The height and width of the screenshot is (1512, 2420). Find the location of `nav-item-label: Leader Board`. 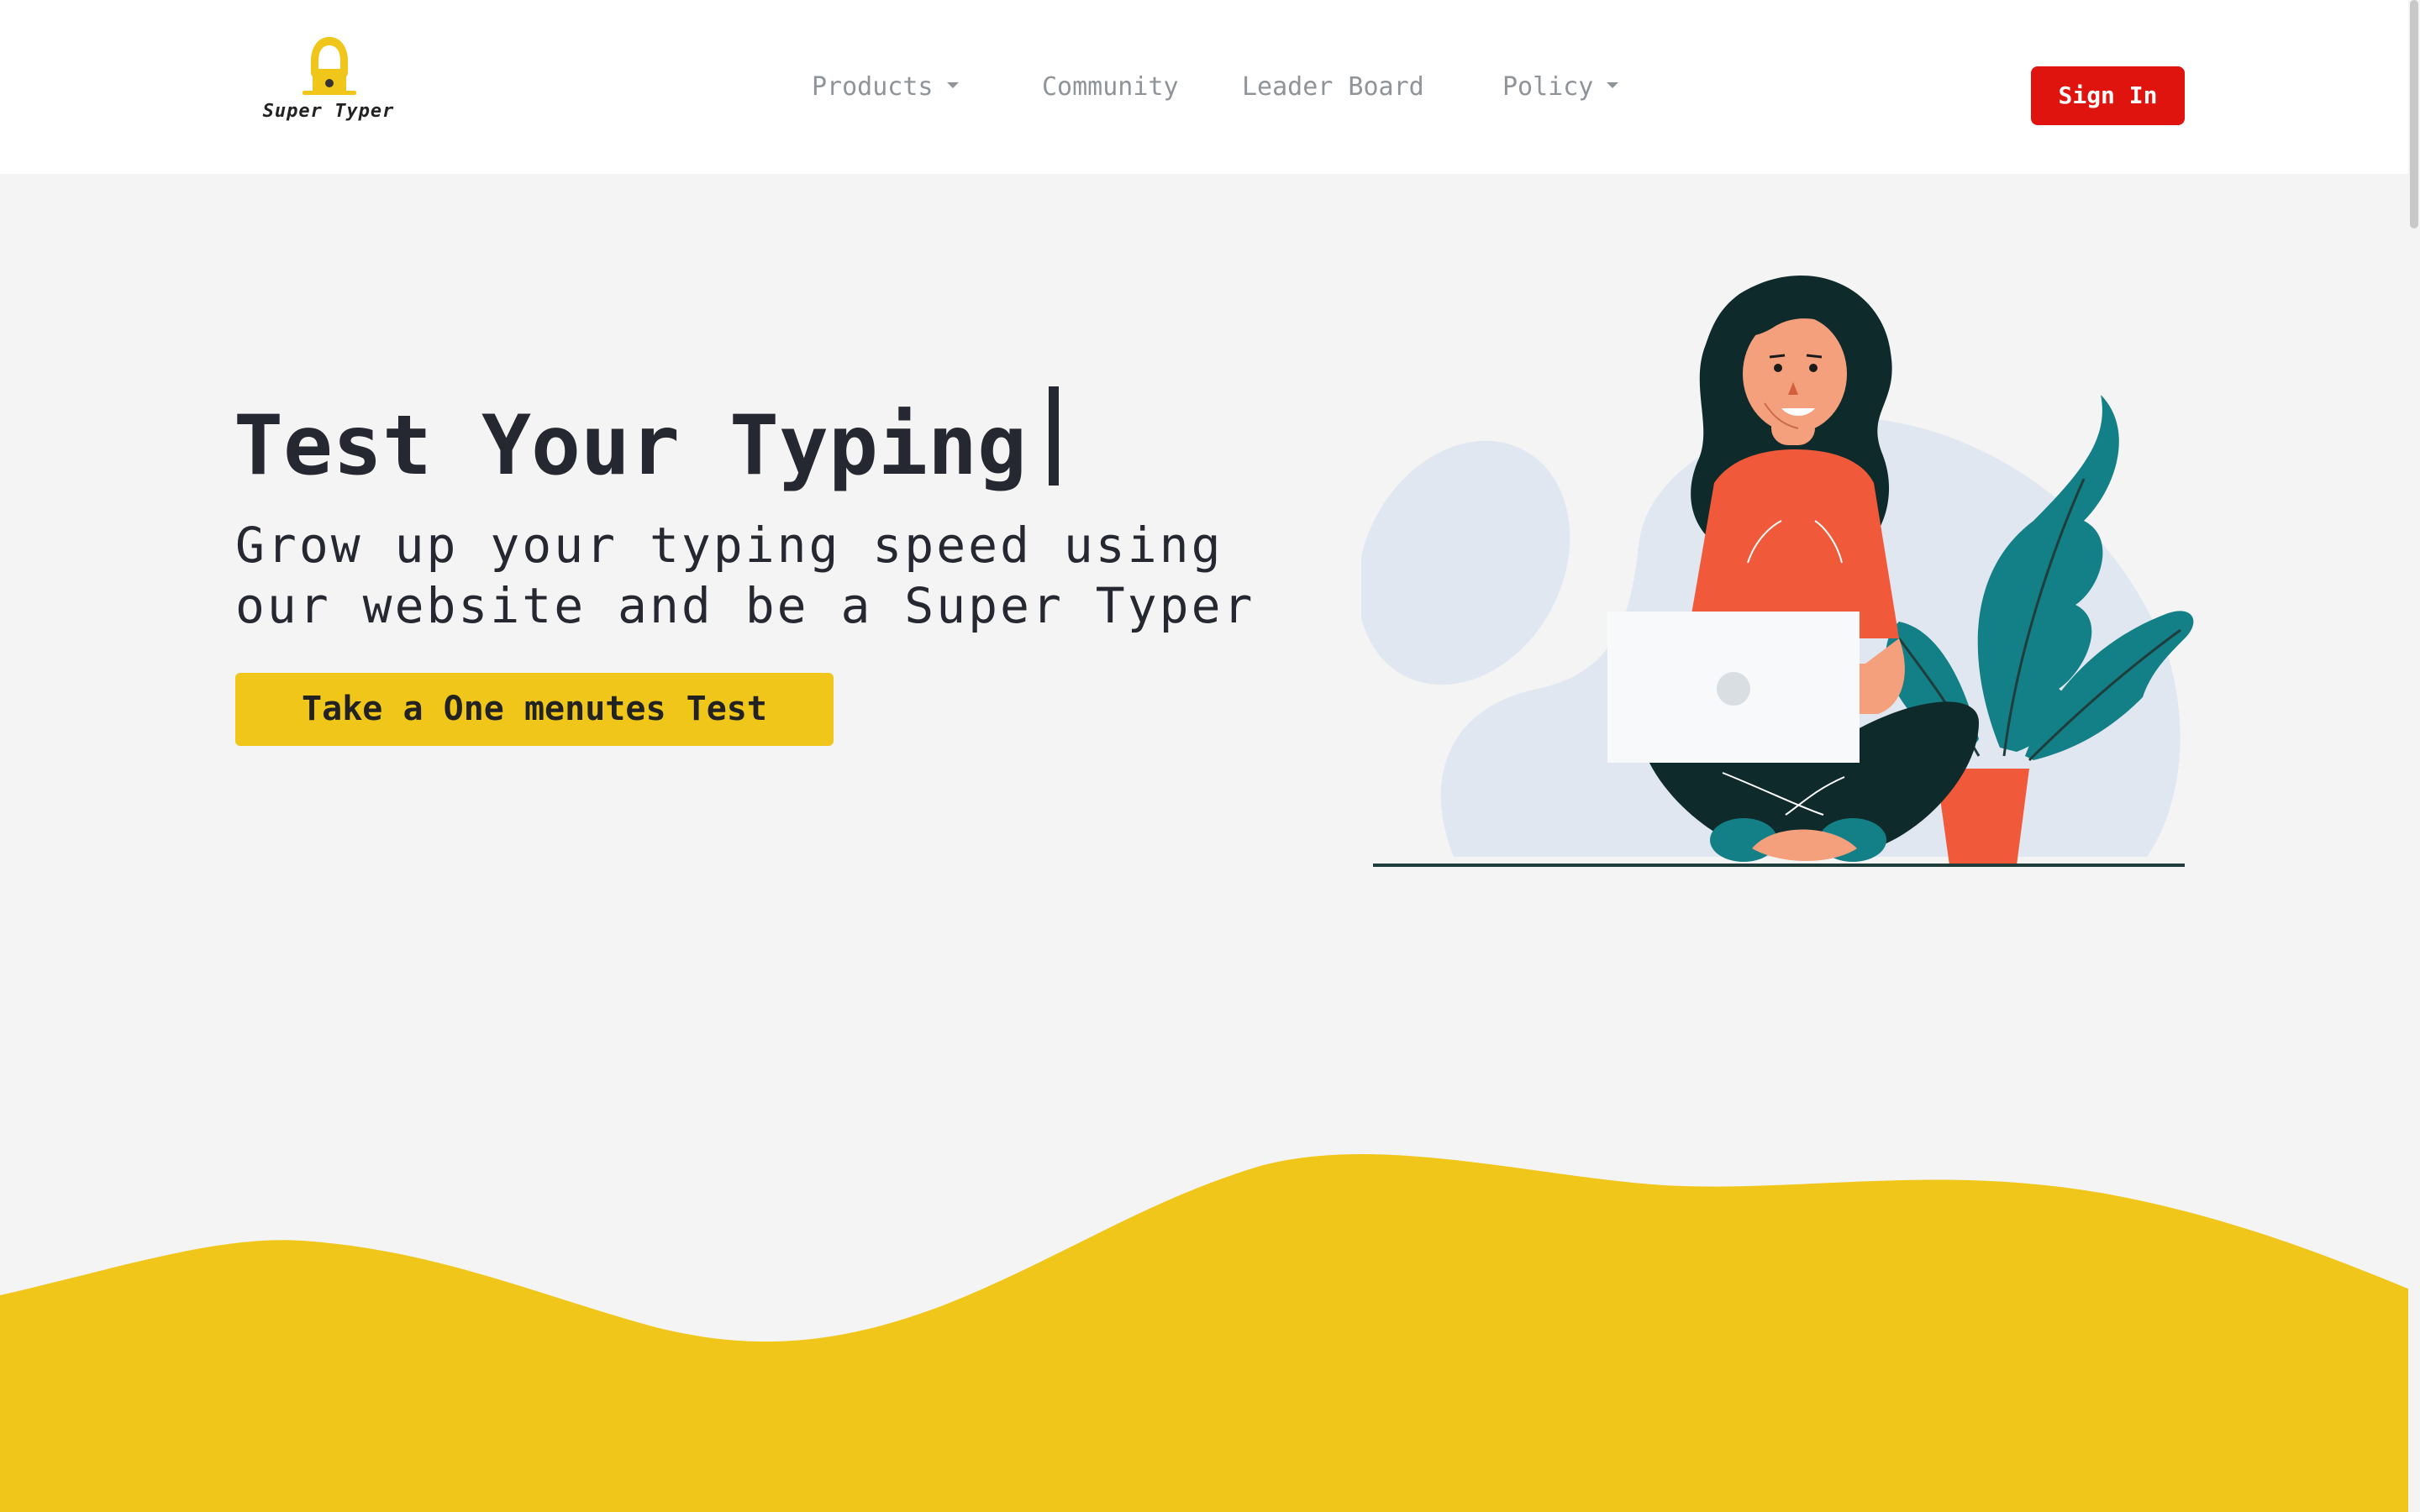

nav-item-label: Leader Board is located at coordinates (1333, 87).